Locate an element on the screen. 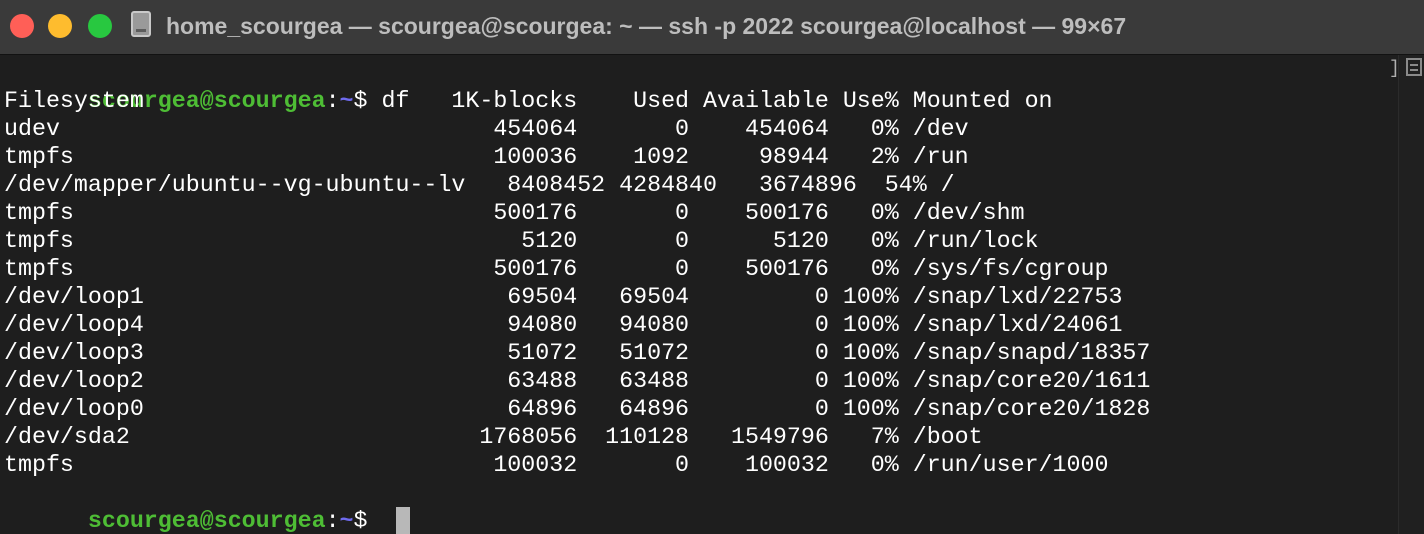 The height and width of the screenshot is (534, 1424). df-output-line: udev 454064 0 454064 0% /dev is located at coordinates (486, 129).